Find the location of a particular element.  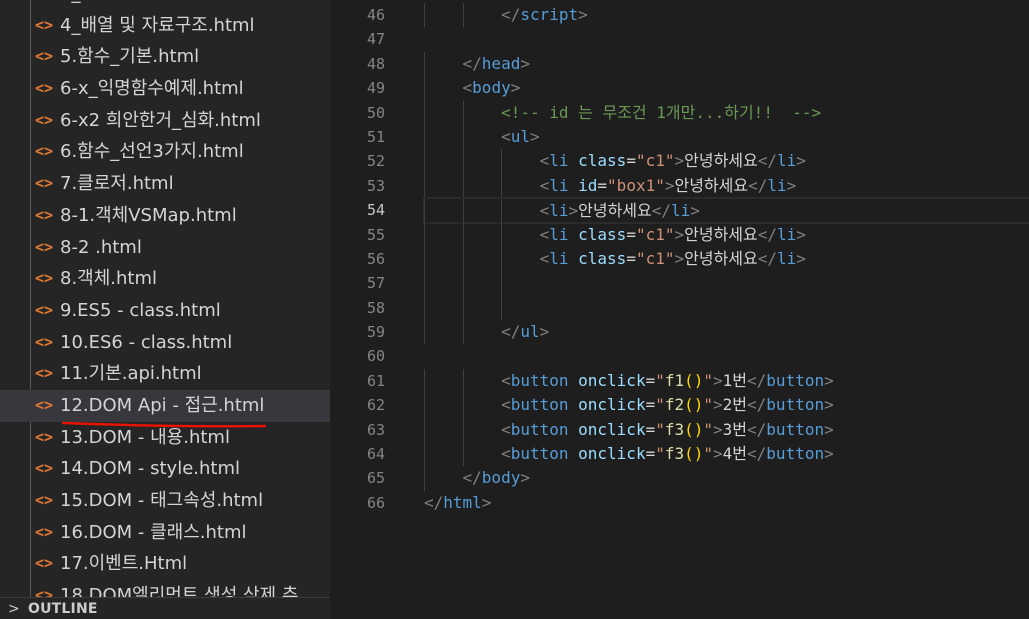

file-item: <> 7.클로저.html is located at coordinates (165, 184).